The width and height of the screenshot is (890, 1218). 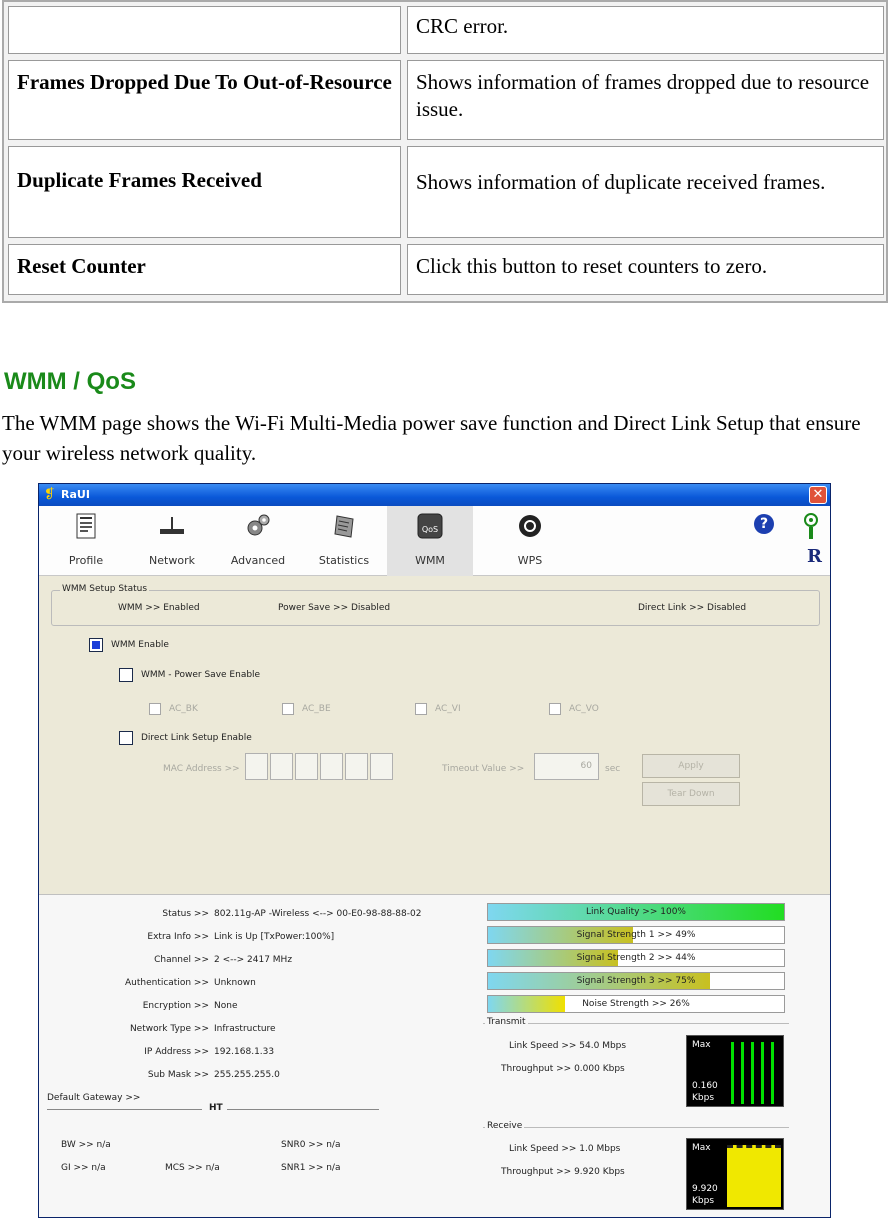 What do you see at coordinates (258, 541) in the screenshot?
I see `tab-advanced: Advanced` at bounding box center [258, 541].